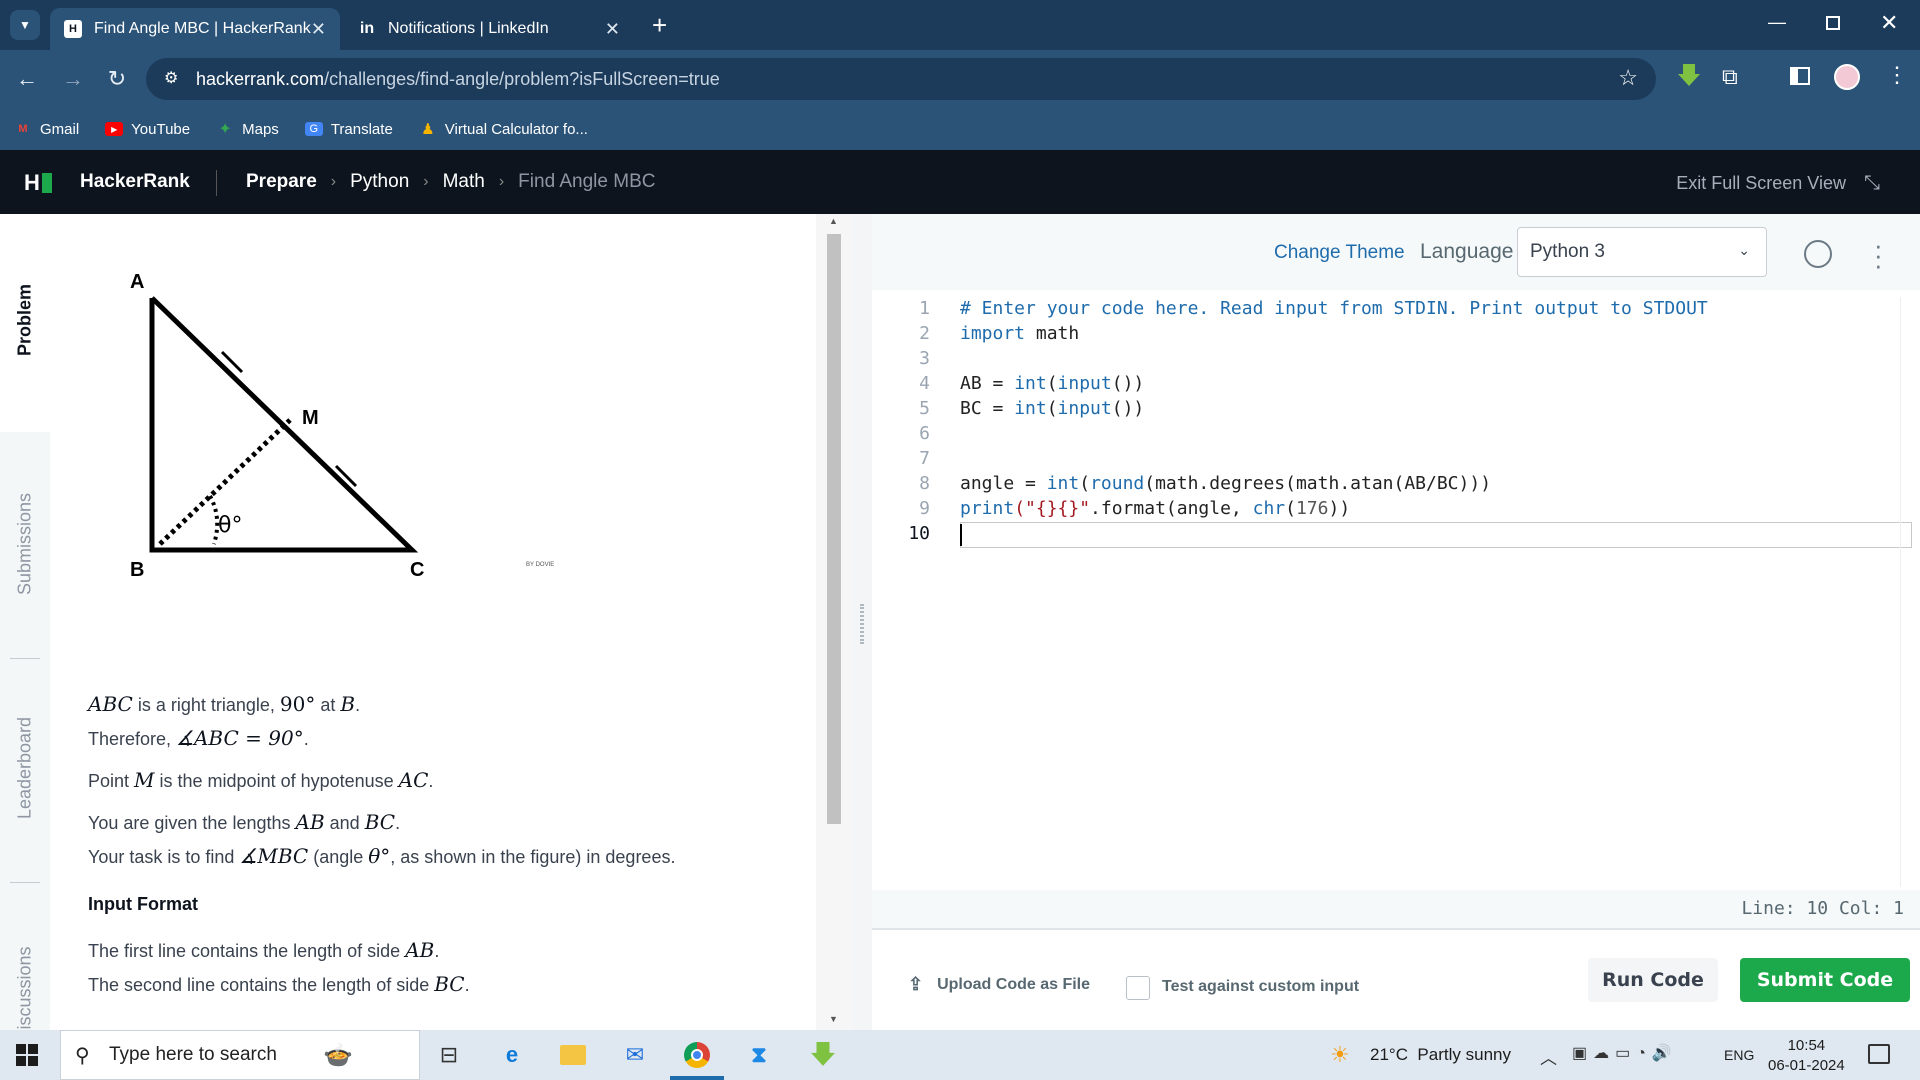 The height and width of the screenshot is (1080, 1920). What do you see at coordinates (1777, 22) in the screenshot?
I see `minimize-icon: —` at bounding box center [1777, 22].